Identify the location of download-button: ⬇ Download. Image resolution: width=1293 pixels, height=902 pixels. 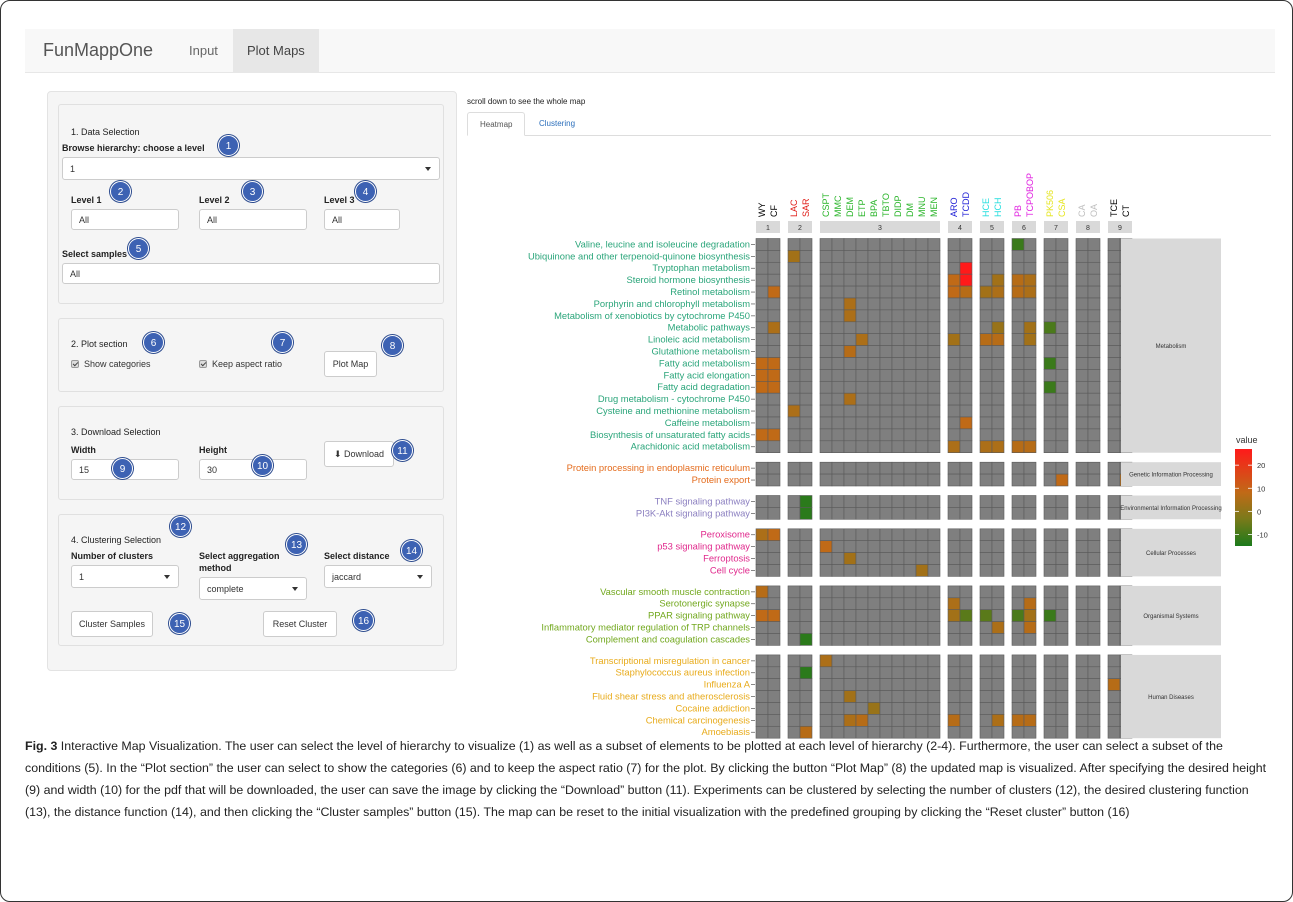
(359, 454).